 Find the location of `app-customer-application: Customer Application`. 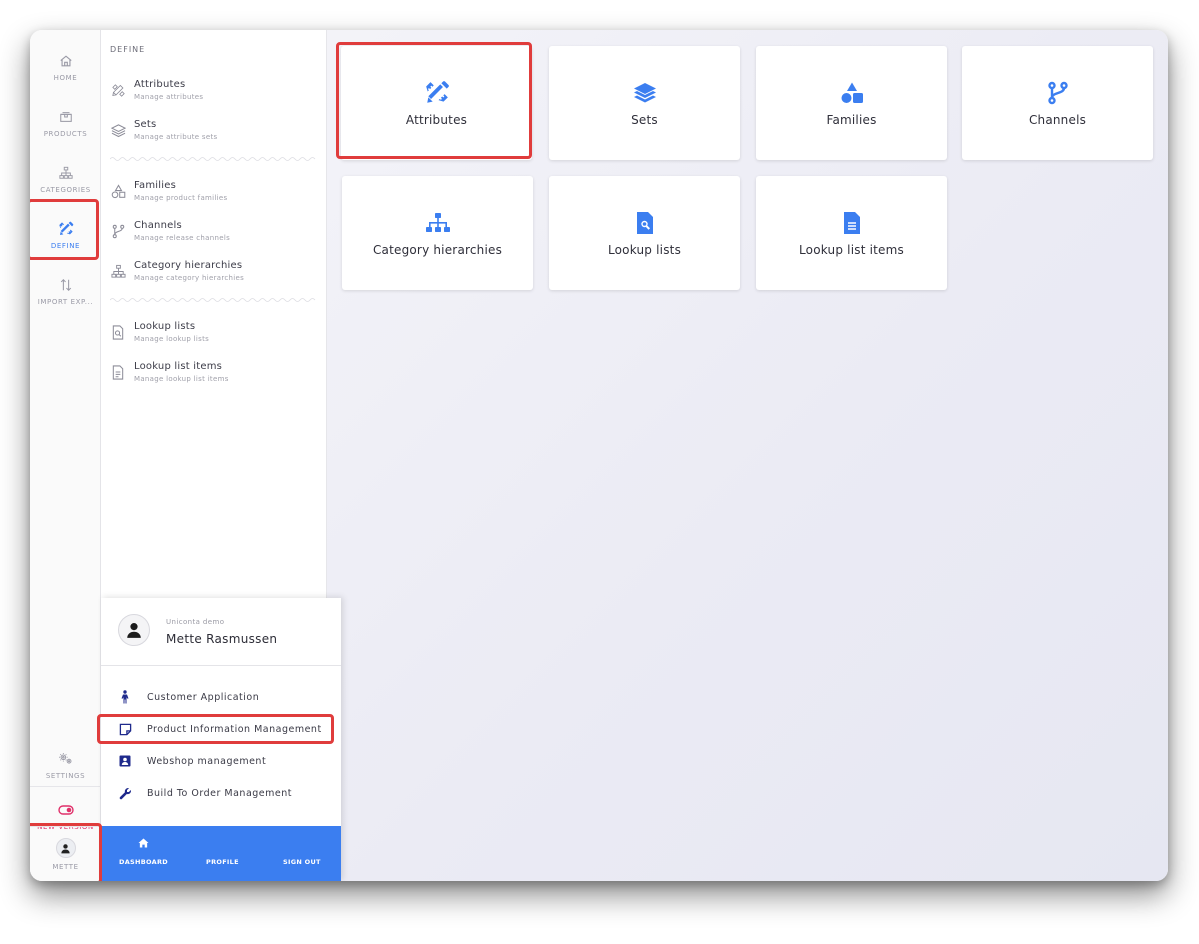

app-customer-application: Customer Application is located at coordinates (221, 697).